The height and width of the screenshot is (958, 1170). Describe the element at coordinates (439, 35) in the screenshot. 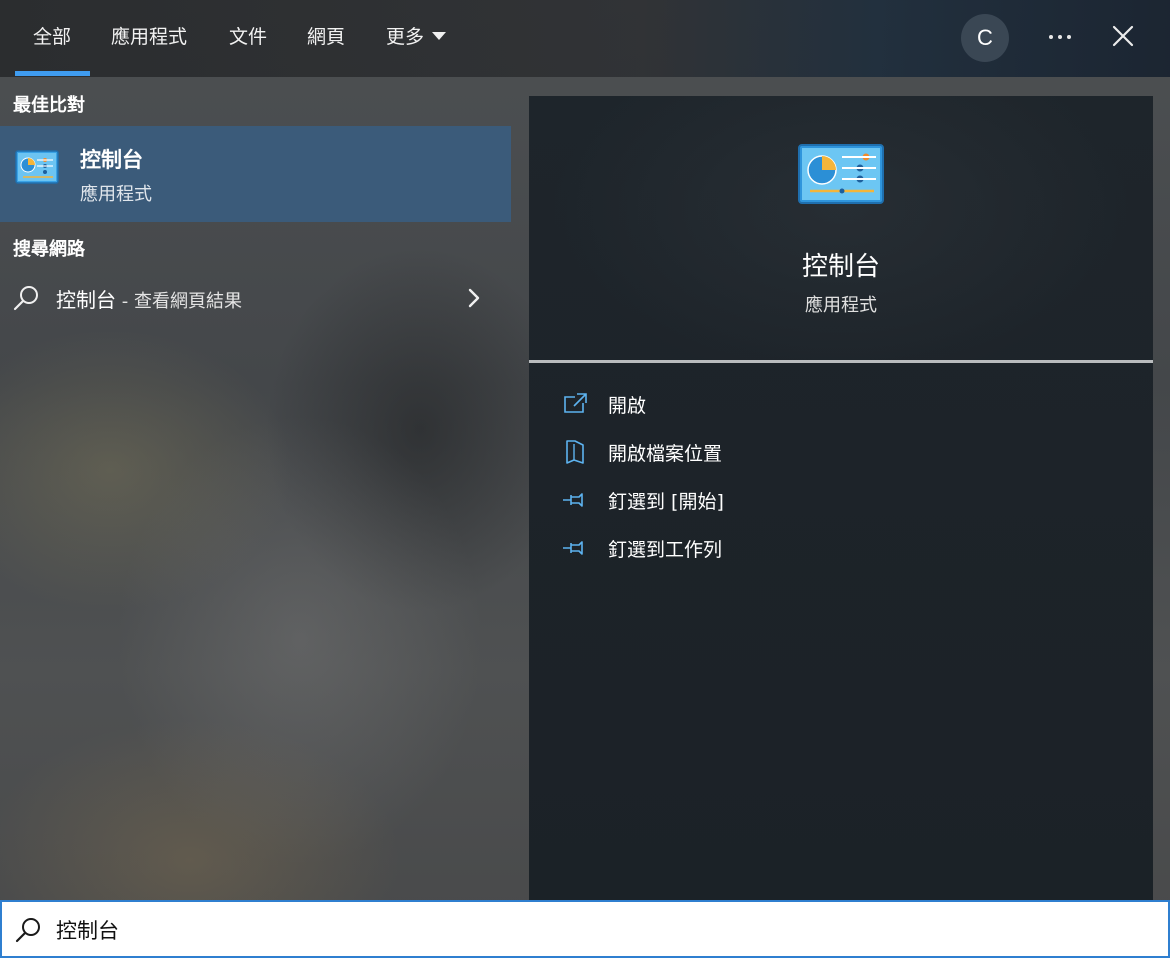

I see `chevron-down-icon` at that location.